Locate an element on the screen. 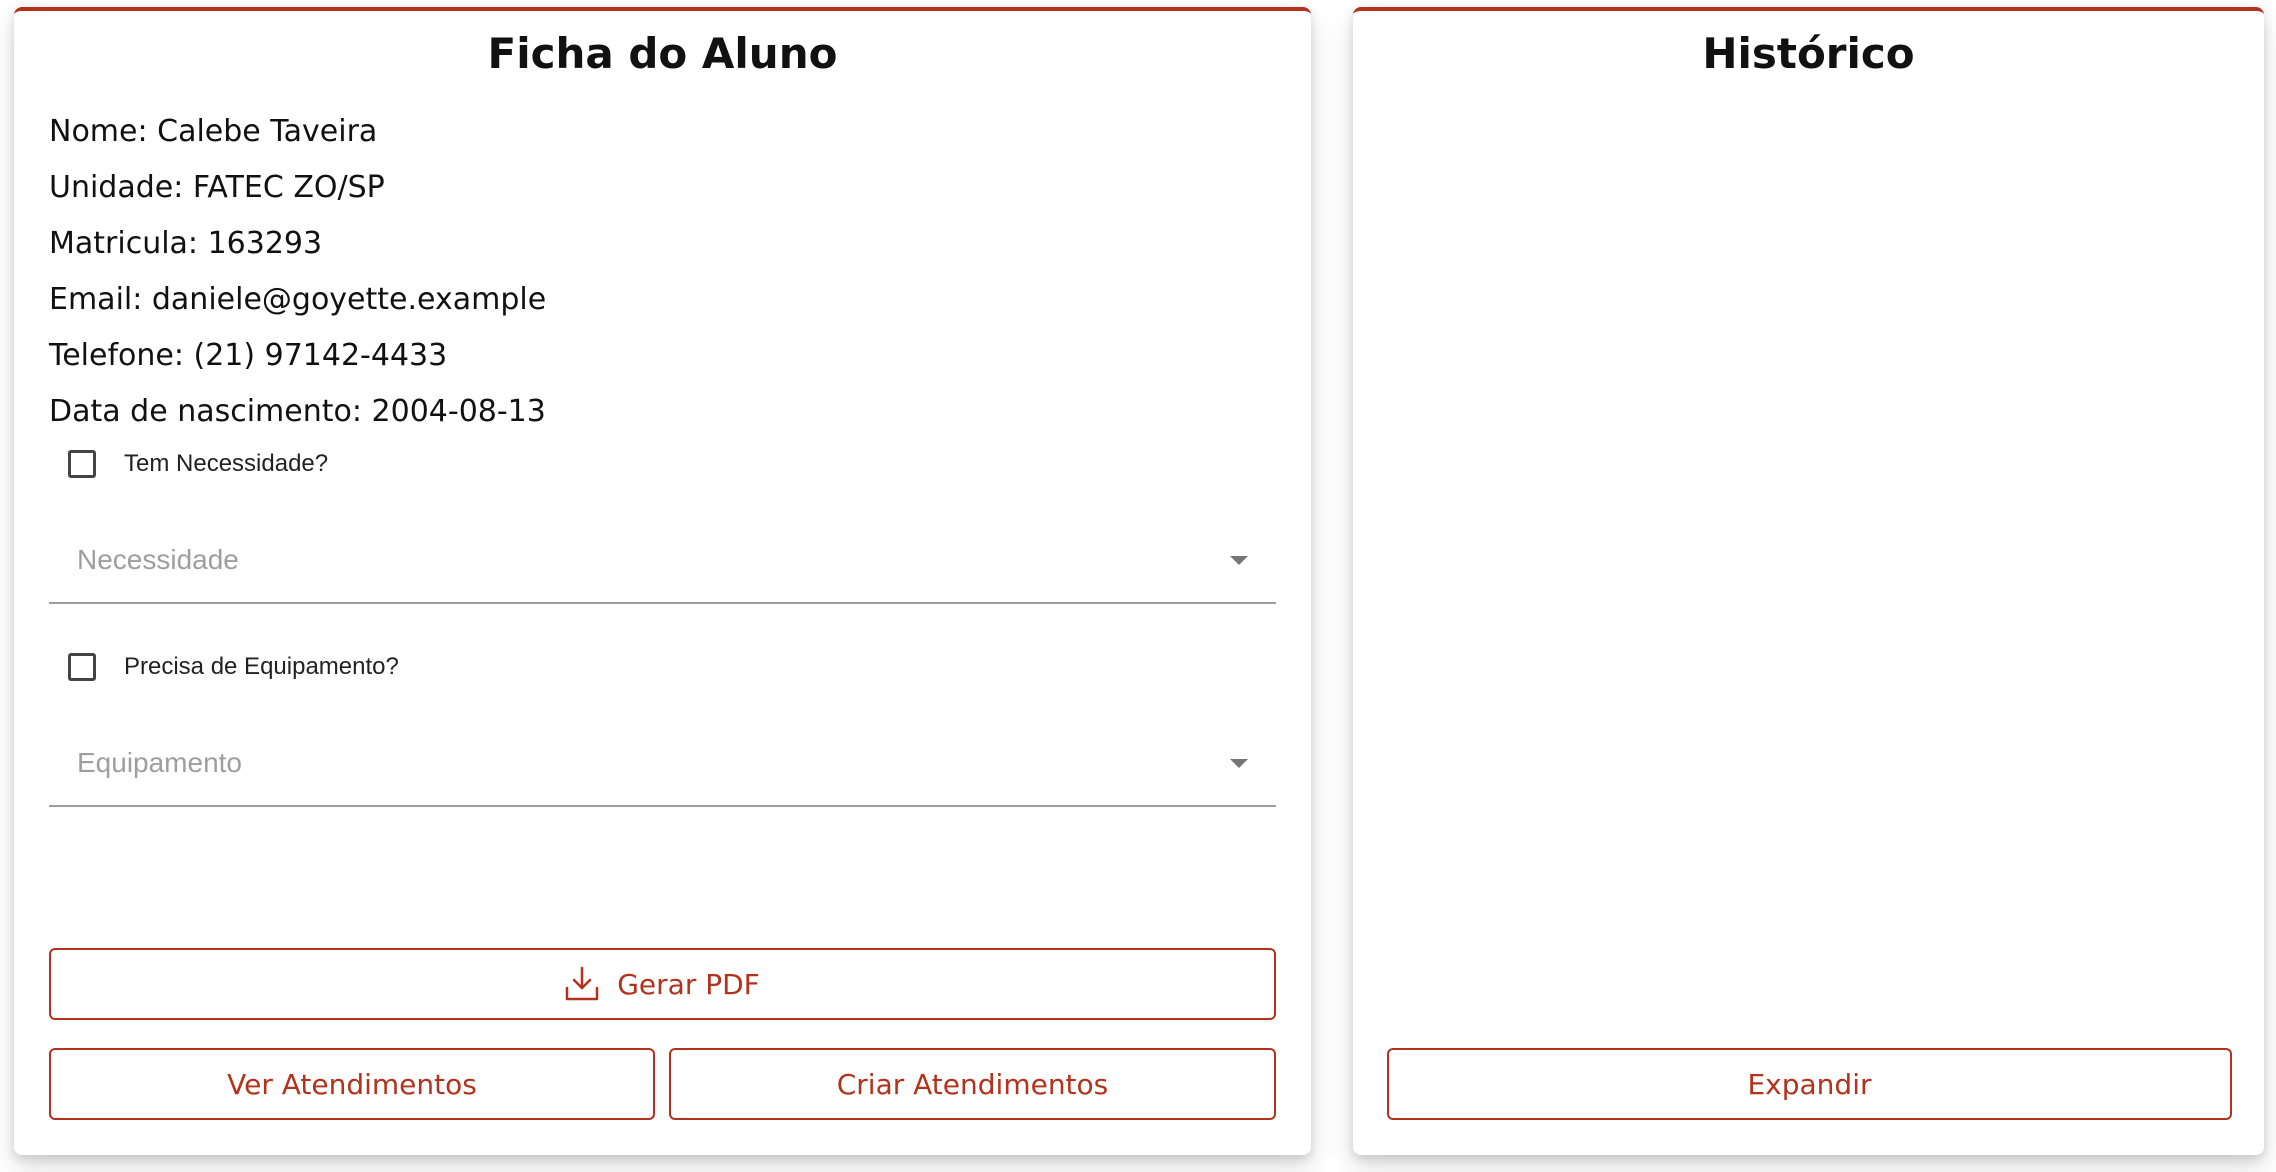  tem-necessidade-checkbox-row: Tem Necessidade? is located at coordinates (198, 464).